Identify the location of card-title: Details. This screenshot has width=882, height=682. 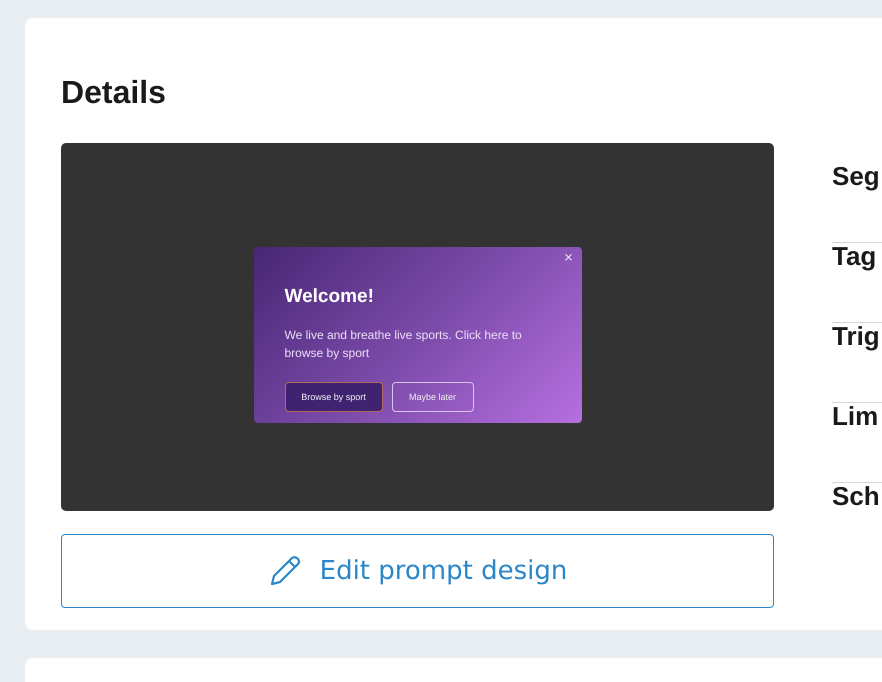
(114, 92).